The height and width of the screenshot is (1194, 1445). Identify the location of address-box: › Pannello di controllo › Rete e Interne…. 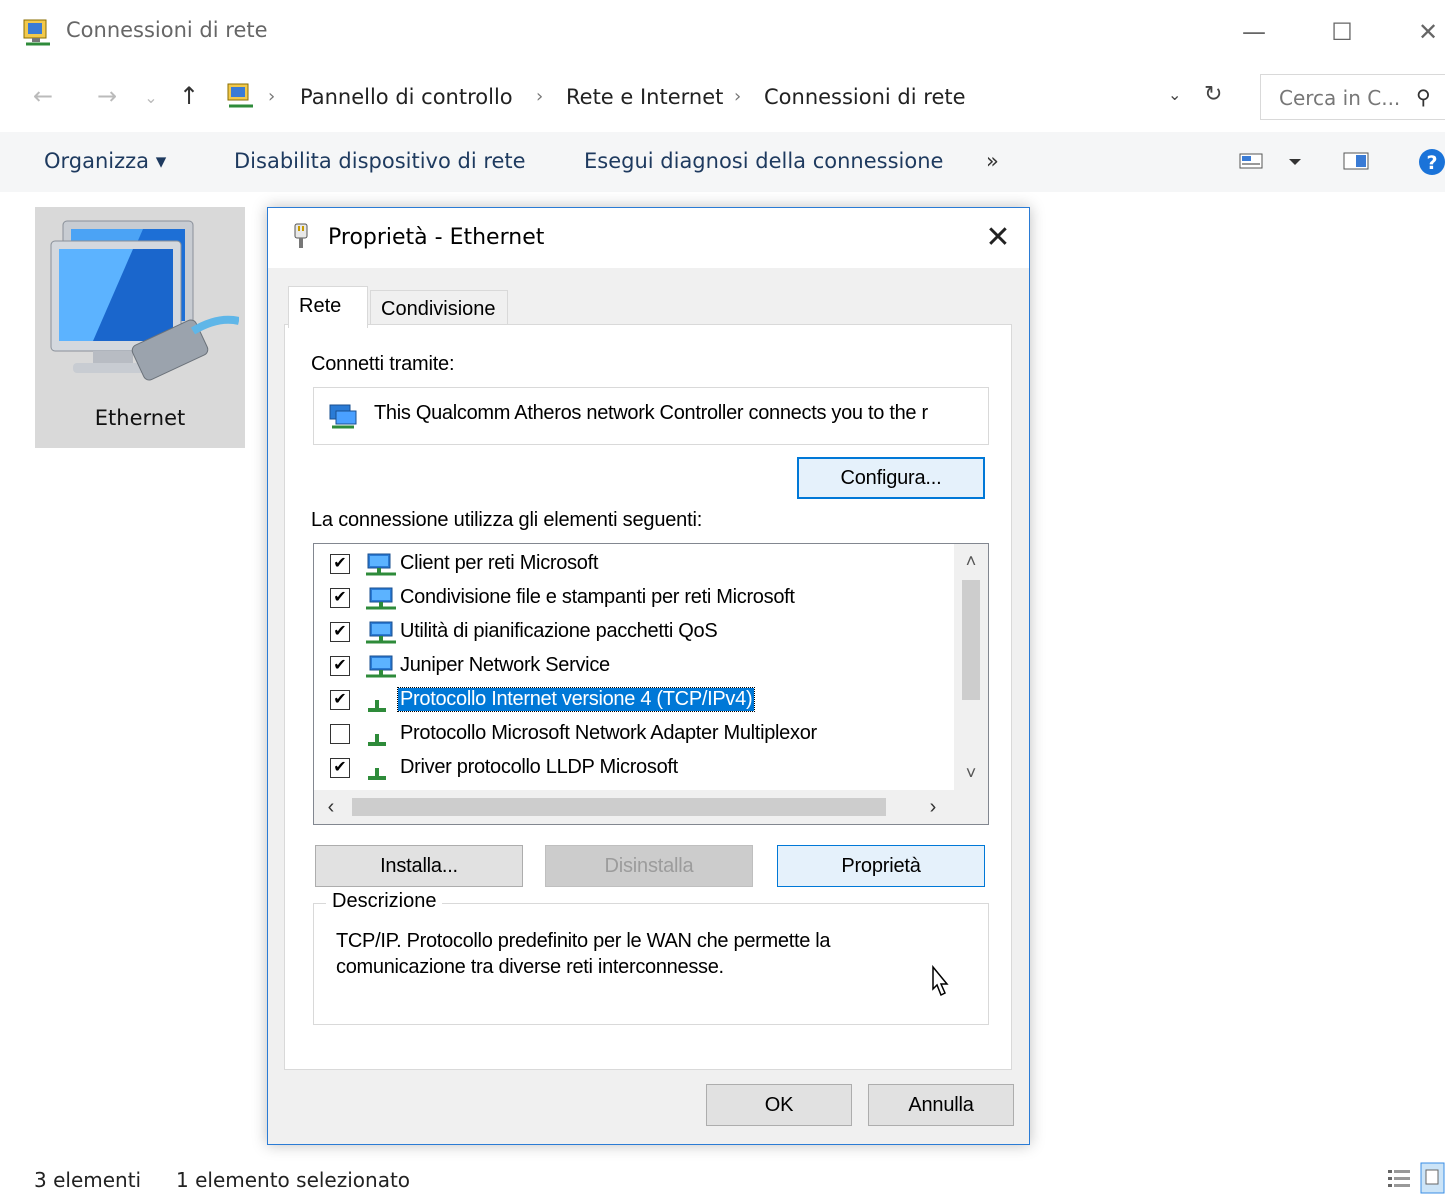
(728, 97).